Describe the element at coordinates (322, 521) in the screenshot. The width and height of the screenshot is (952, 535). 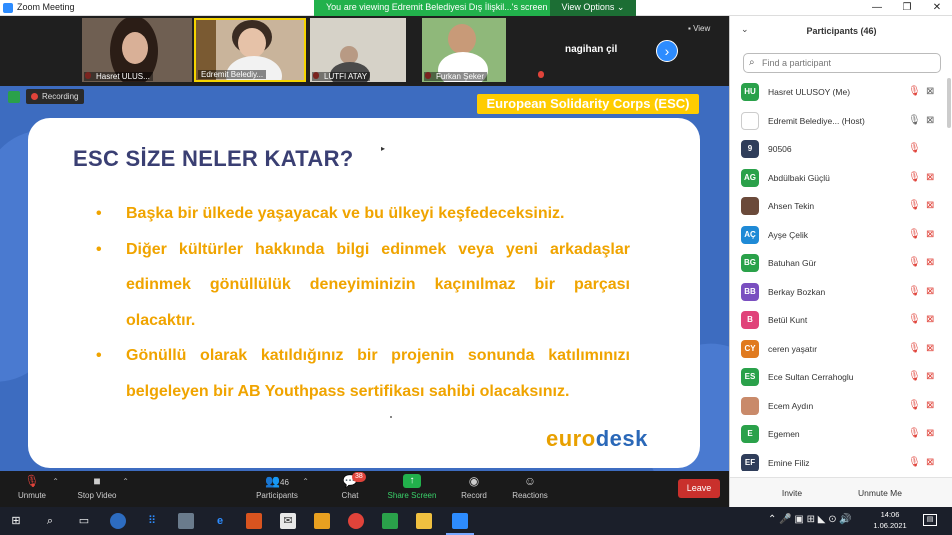
I see `media-player-icon` at that location.